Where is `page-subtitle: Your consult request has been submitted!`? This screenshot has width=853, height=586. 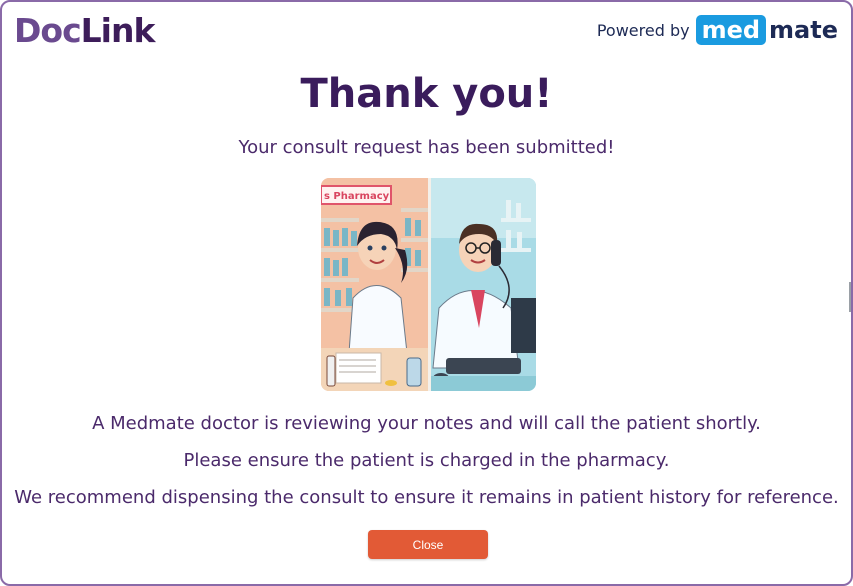
page-subtitle: Your consult request has been submitted! is located at coordinates (426, 147).